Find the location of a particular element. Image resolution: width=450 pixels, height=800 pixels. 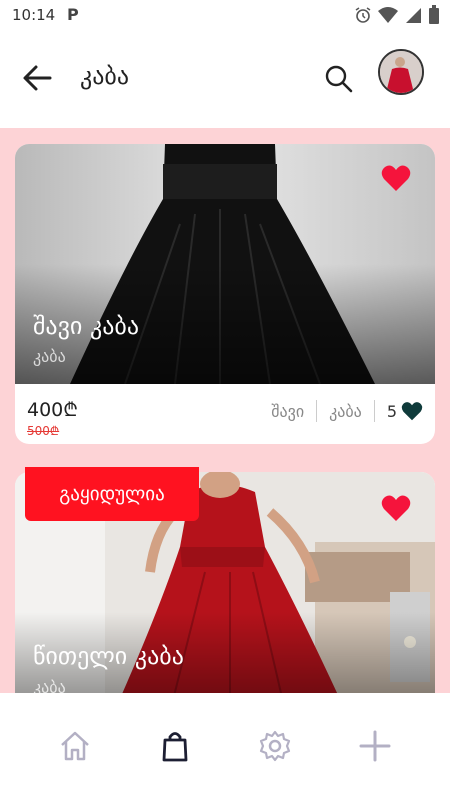

like-count: 5 is located at coordinates (391, 411).